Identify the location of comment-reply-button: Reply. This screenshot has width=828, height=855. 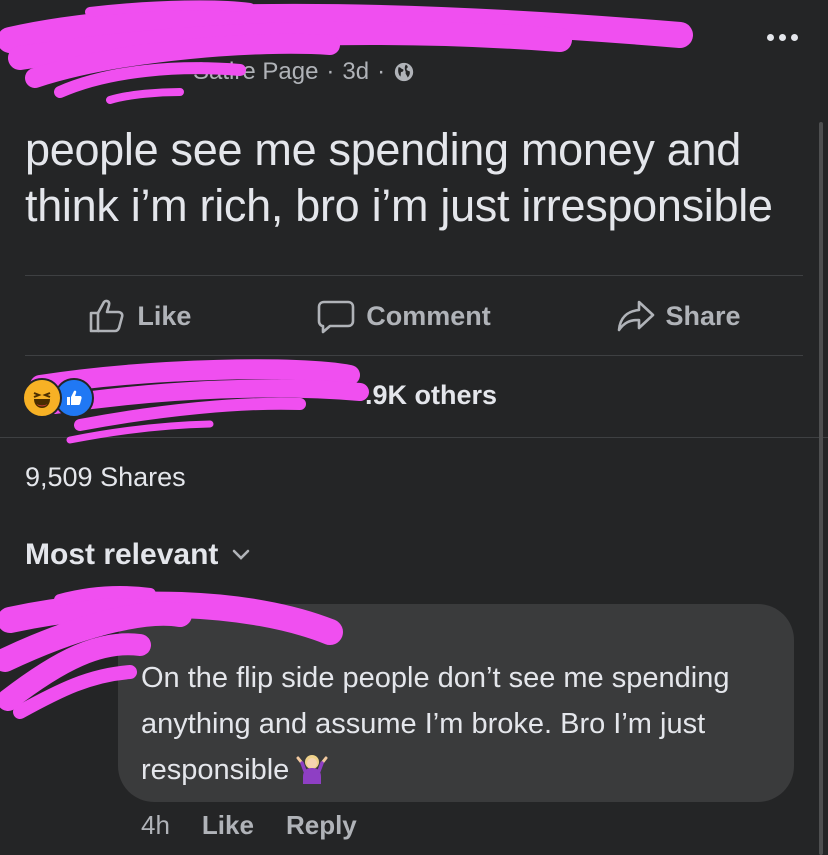
(321, 825).